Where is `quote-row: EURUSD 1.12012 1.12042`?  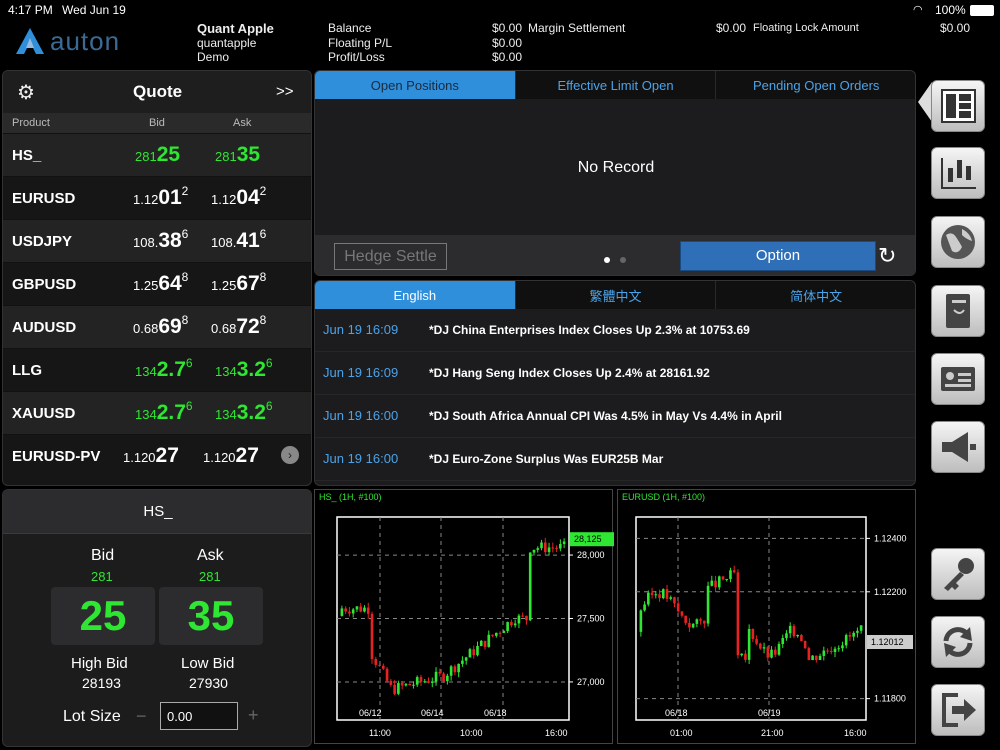
quote-row: EURUSD 1.12012 1.12042 is located at coordinates (157, 197).